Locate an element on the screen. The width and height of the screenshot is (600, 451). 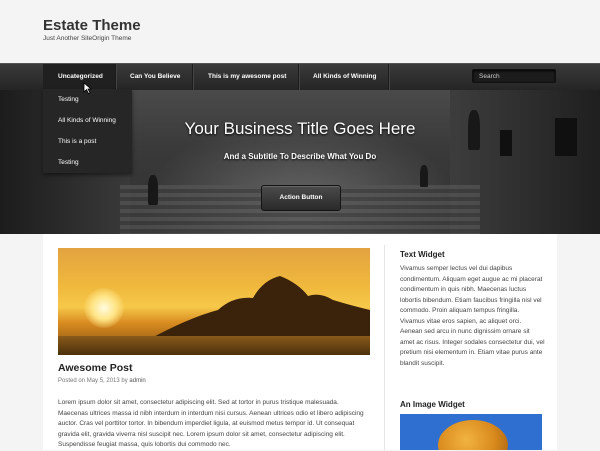
text-widget-title: Text Widget is located at coordinates (422, 254).